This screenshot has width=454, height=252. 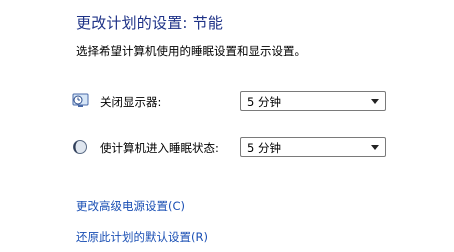 What do you see at coordinates (81, 101) in the screenshot?
I see `monitor-clock-icon` at bounding box center [81, 101].